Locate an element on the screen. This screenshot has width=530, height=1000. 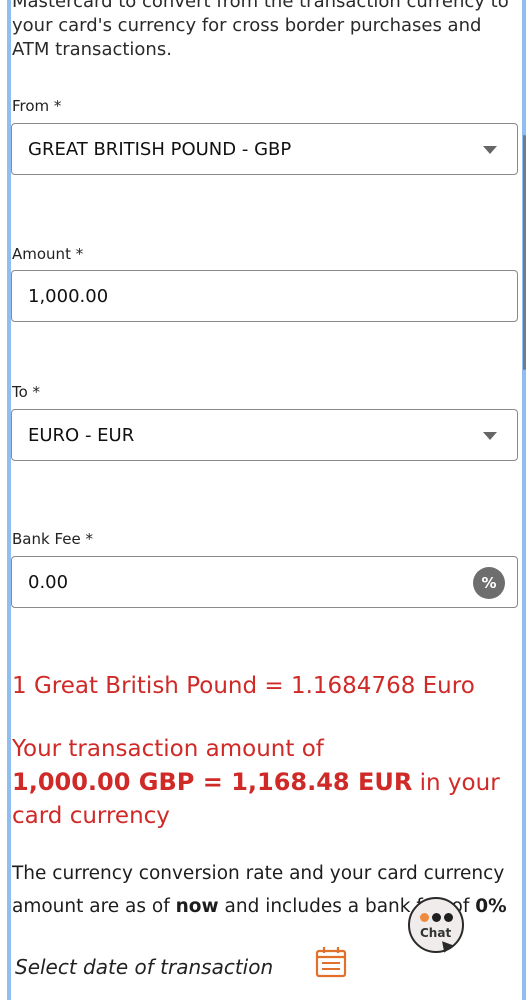
amount-label: Amount * is located at coordinates (48, 254).